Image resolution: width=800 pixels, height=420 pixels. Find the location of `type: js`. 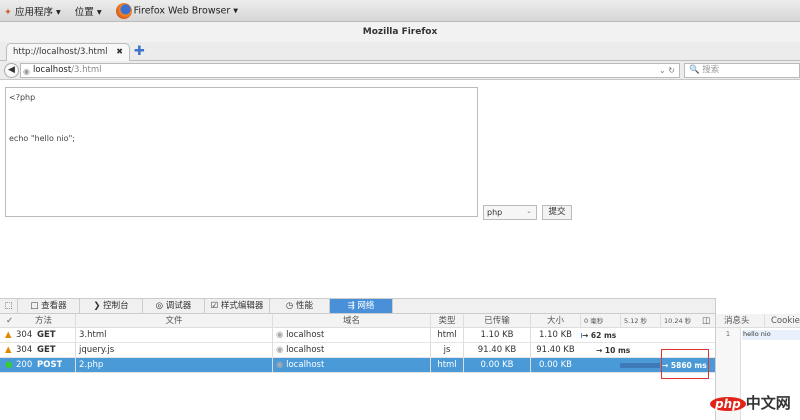

type: js is located at coordinates (446, 350).